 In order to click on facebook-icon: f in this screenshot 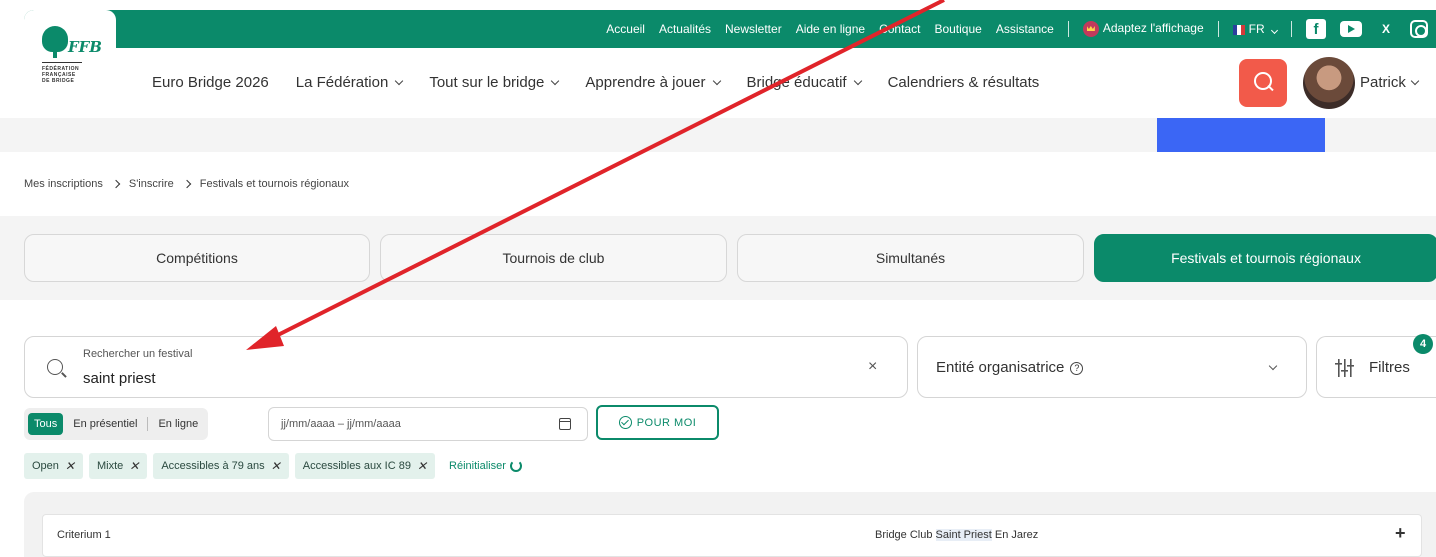, I will do `click(1316, 29)`.